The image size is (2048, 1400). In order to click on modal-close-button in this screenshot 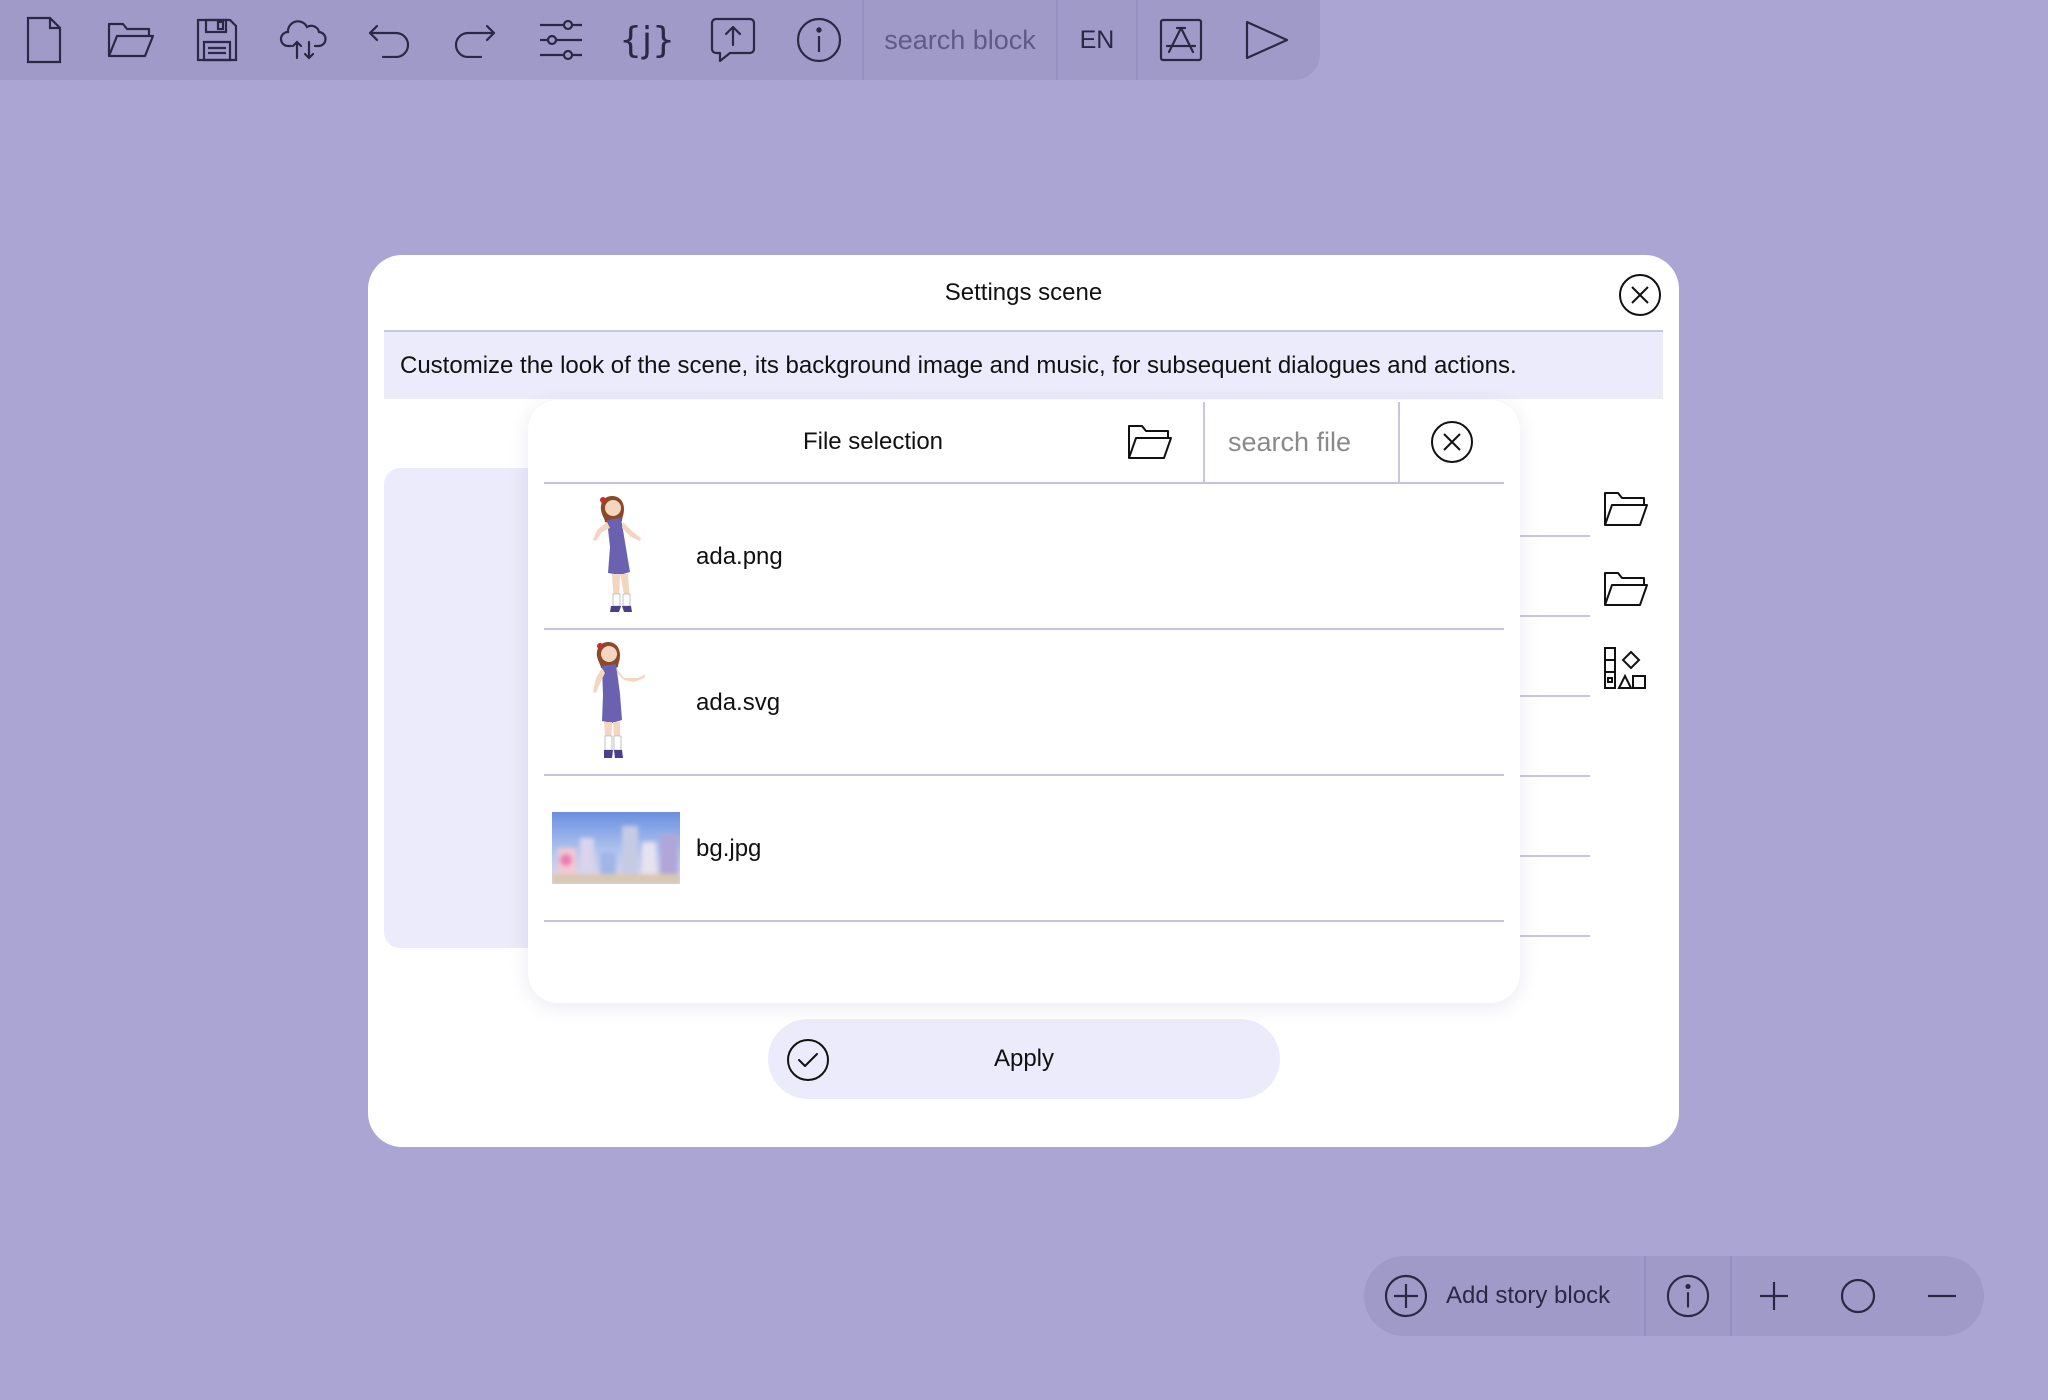, I will do `click(1640, 295)`.